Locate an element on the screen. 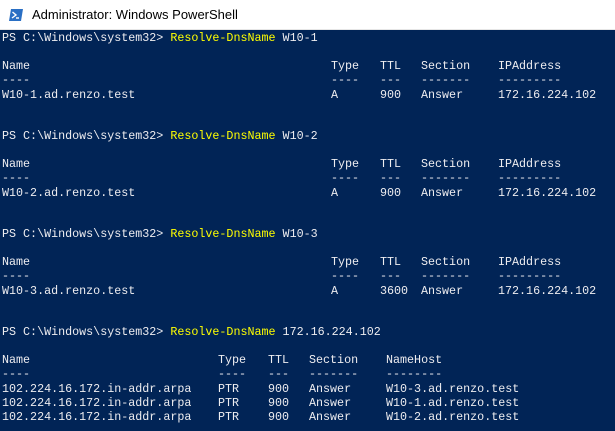 This screenshot has height=431, width=615. command-argument: W10-2 is located at coordinates (296, 136).